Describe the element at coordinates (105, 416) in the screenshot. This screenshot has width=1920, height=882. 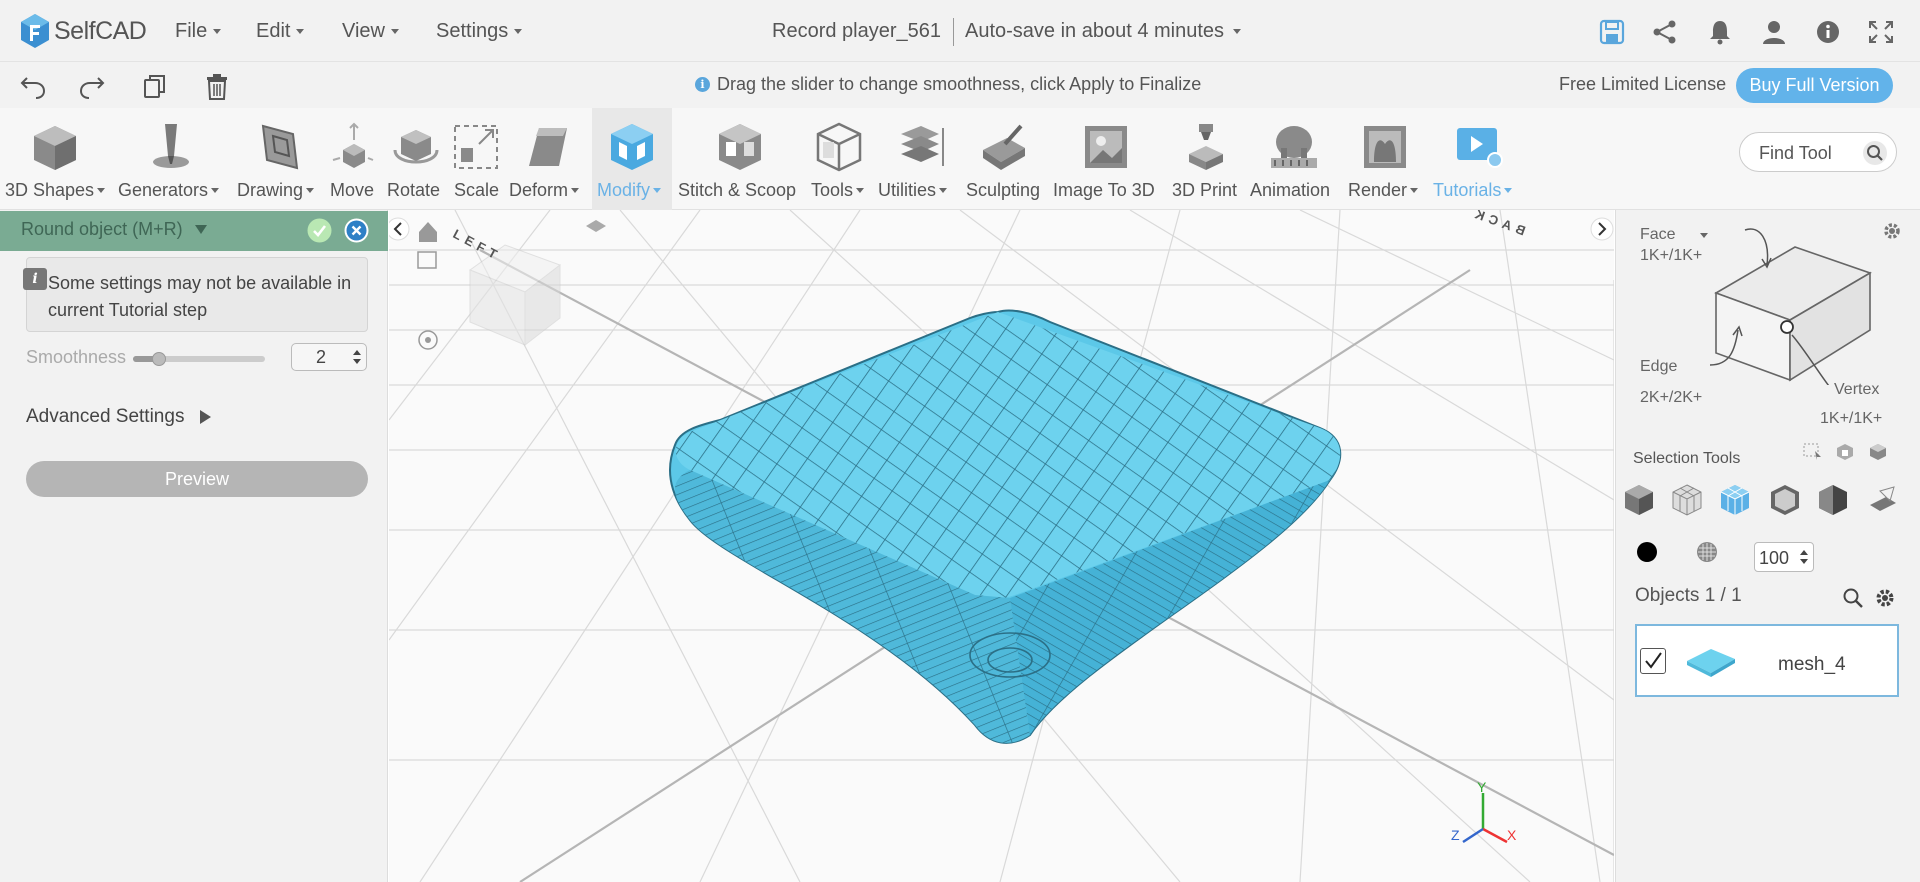
I see `advanced-settings-label: Advanced Settings` at that location.